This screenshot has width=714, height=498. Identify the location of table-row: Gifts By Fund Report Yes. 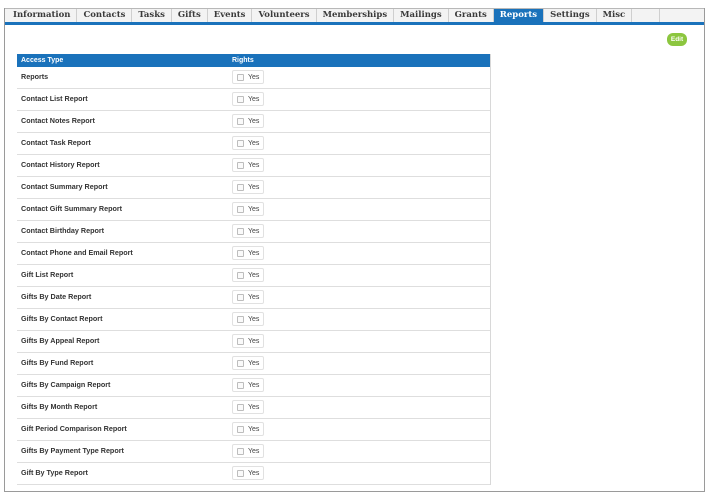
(253, 364).